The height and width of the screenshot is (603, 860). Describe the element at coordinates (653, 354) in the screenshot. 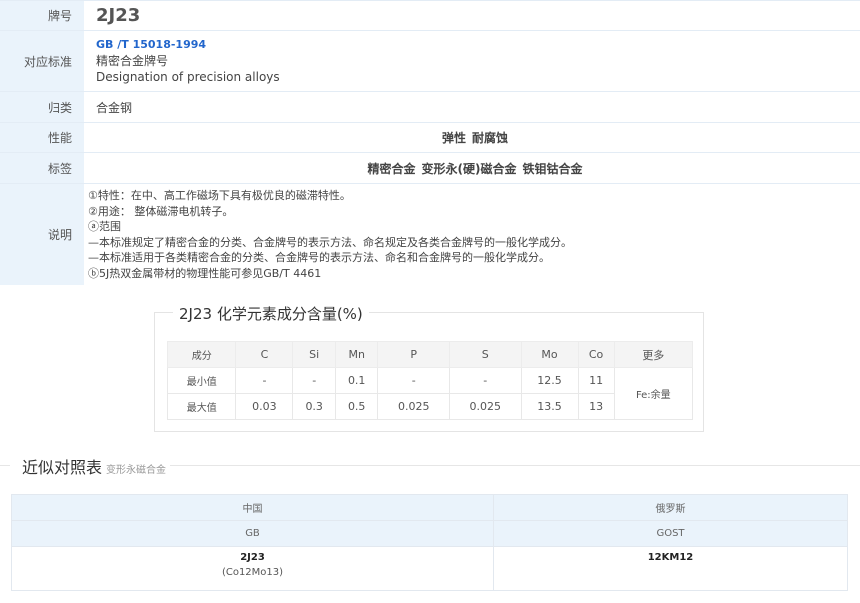

I see `composition-more-header: 更多` at that location.